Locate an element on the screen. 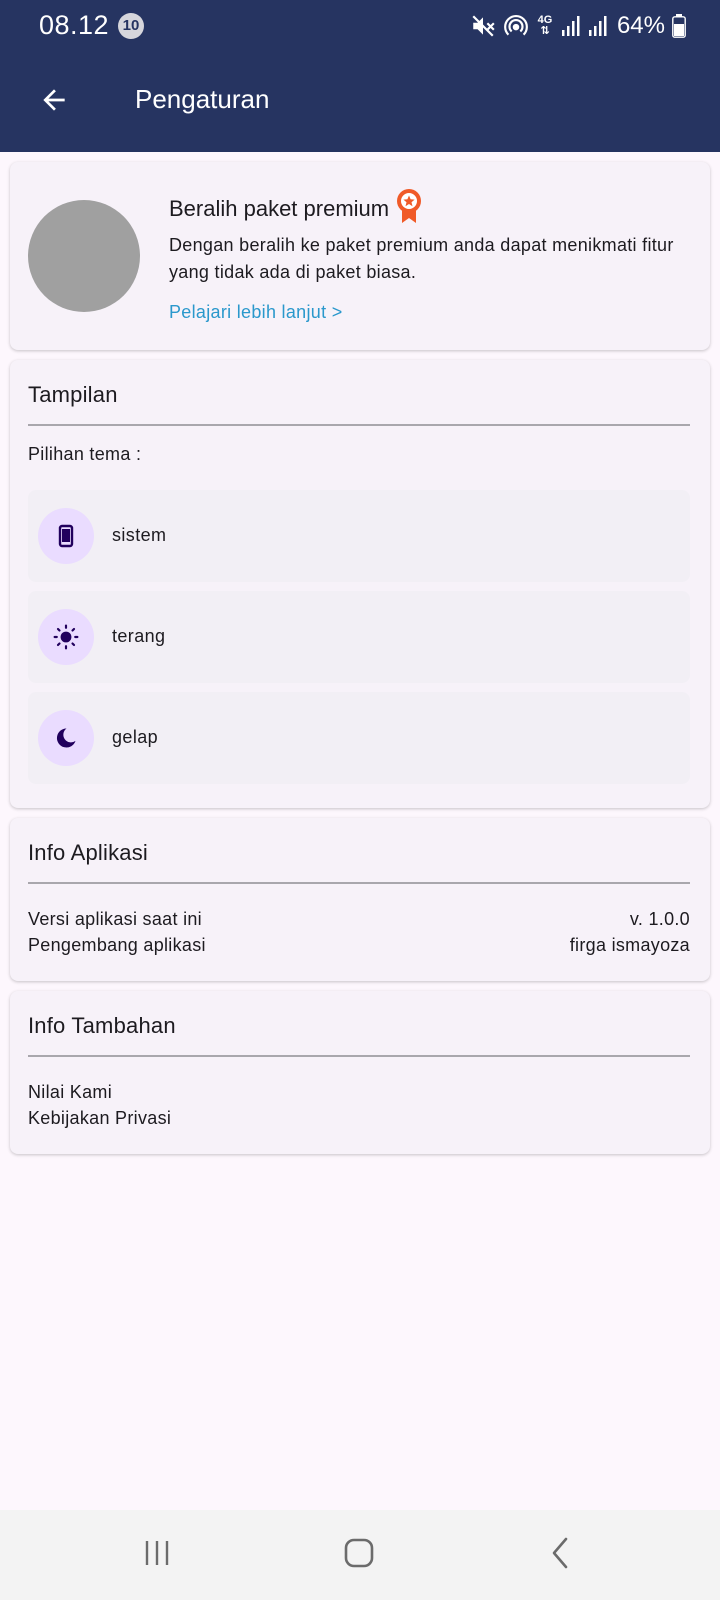 Image resolution: width=720 pixels, height=1600 pixels. arrow-back-icon is located at coordinates (54, 102).